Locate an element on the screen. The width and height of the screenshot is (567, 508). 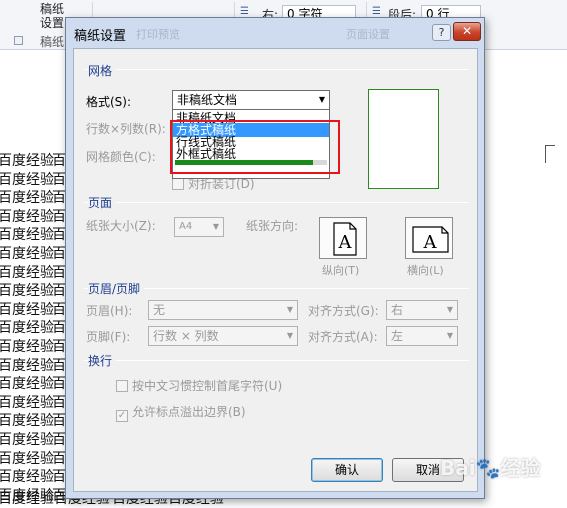
landscape-letter: A is located at coordinates (430, 242).